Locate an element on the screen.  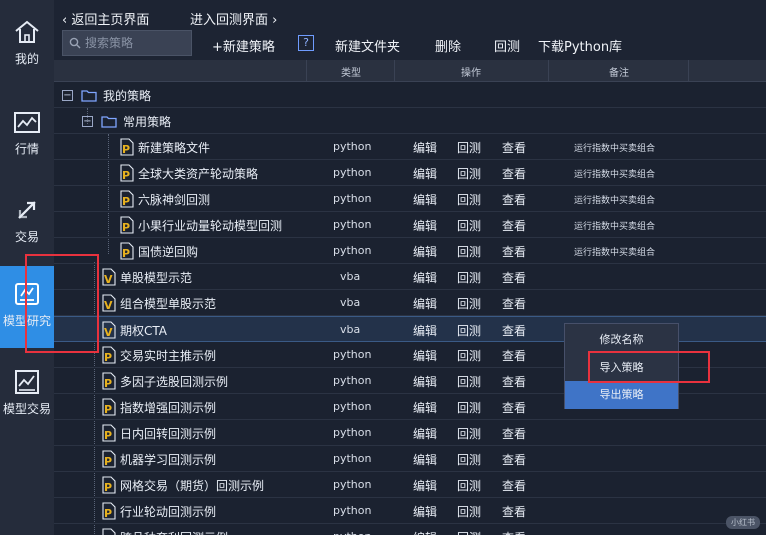
new-folder-button: 新建文件夹 is located at coordinates (367, 45).